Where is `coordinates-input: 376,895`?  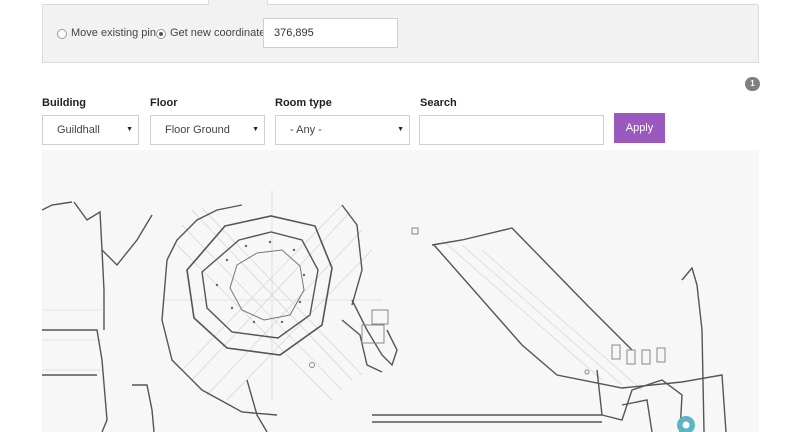
coordinates-input: 376,895 is located at coordinates (330, 33).